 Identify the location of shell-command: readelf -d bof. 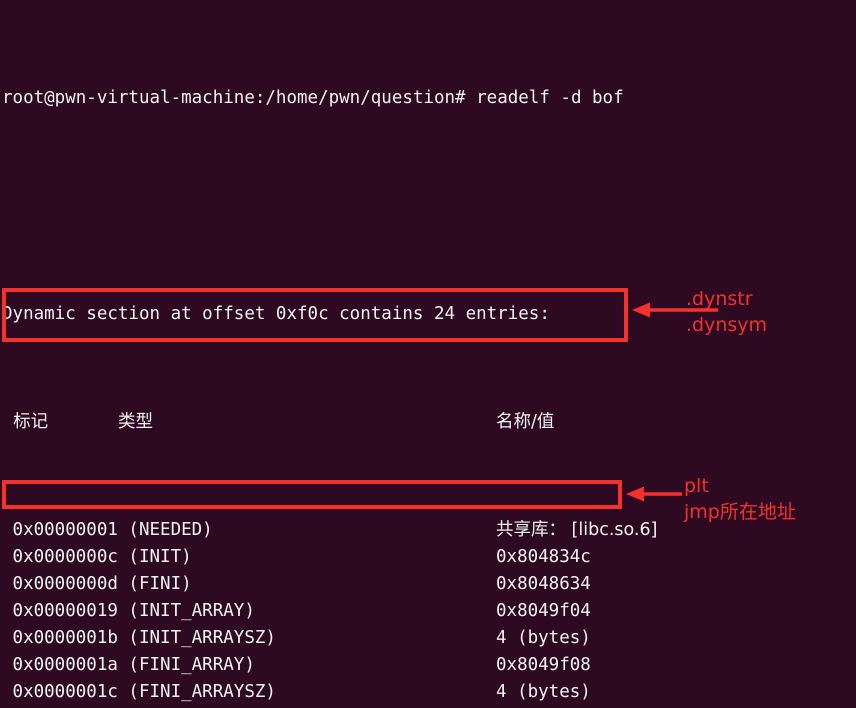
(544, 98).